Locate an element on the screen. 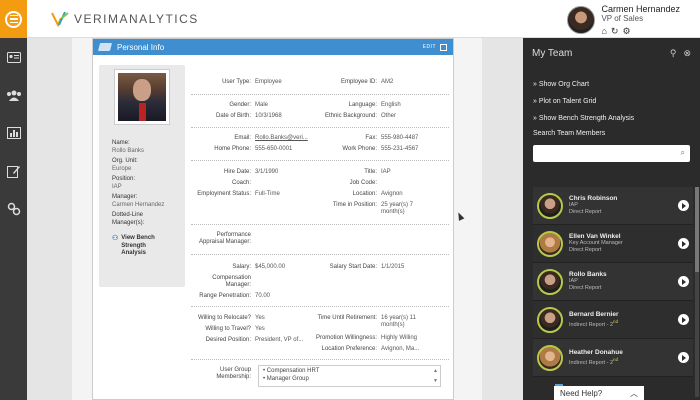  list-item: Heather Donahue Indirect Report - 2nd is located at coordinates (613, 358).